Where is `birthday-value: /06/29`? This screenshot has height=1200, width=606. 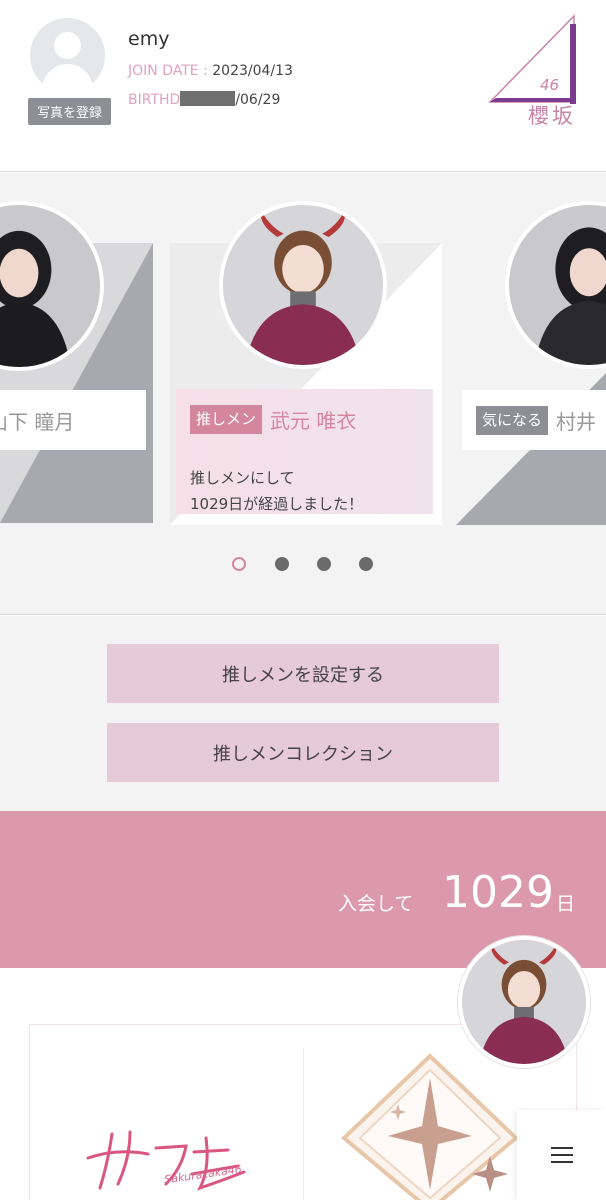
birthday-value: /06/29 is located at coordinates (258, 100).